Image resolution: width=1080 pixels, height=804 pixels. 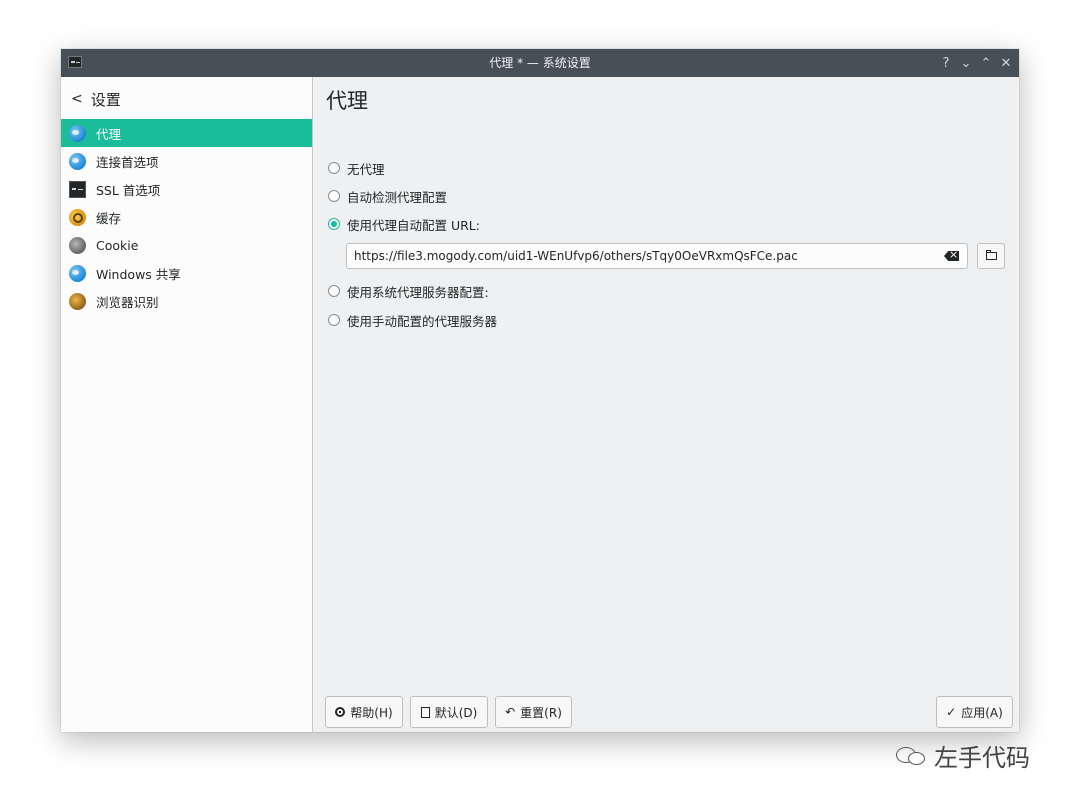 I want to click on window-title: 代理 * — 系统设置, so click(x=540, y=63).